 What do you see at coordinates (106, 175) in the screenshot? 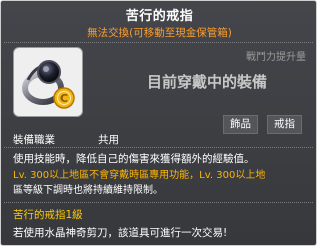
I see `note-level-1: Lv. 300以上地區不會穿戴時區專用功能，` at bounding box center [106, 175].